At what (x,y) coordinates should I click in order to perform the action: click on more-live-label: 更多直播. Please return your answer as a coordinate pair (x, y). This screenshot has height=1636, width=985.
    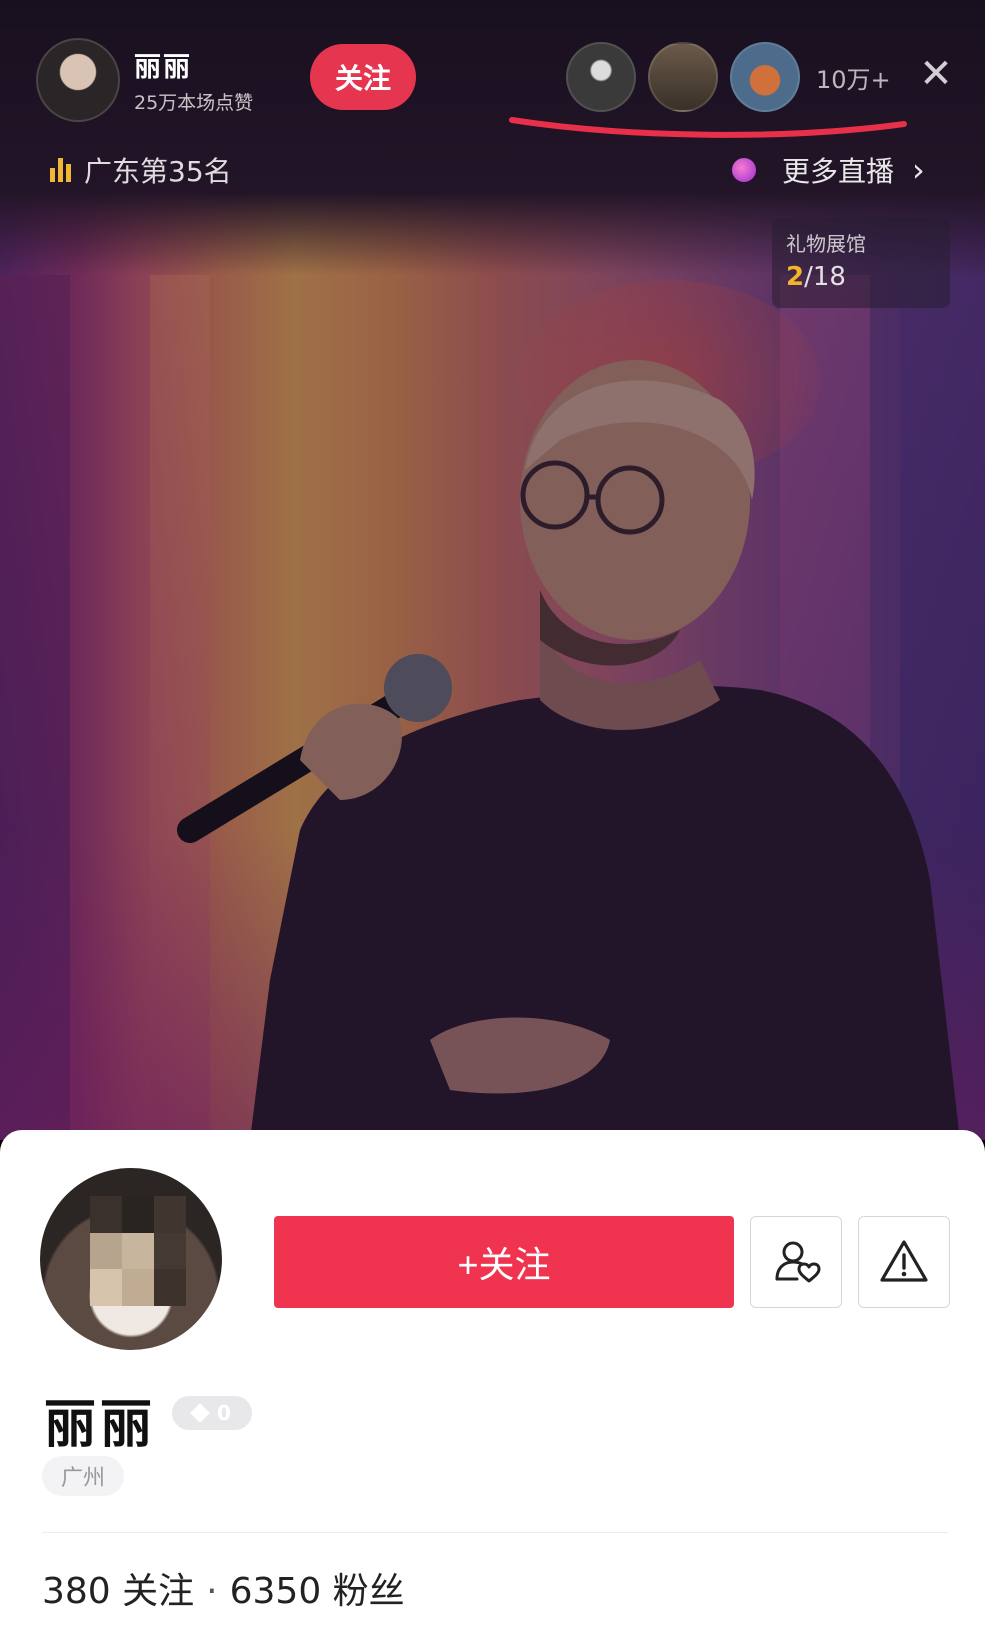
    Looking at the image, I should click on (838, 171).